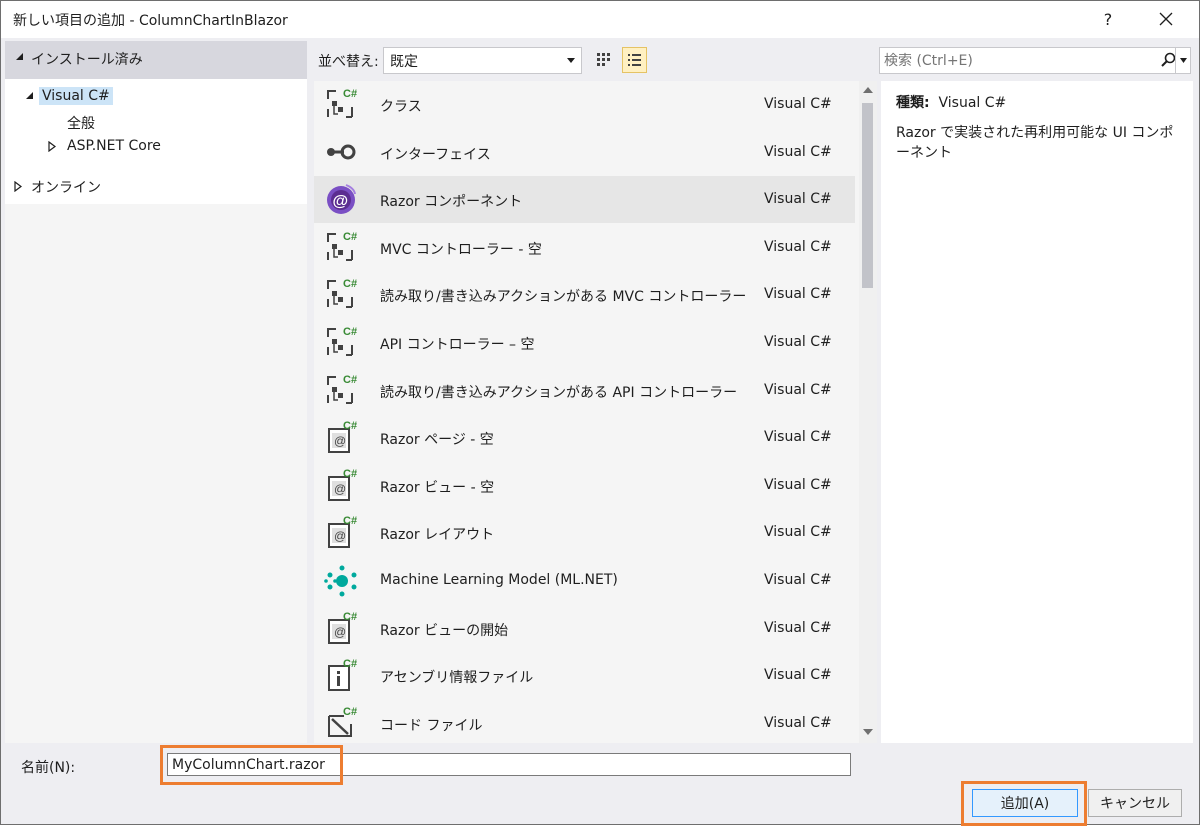 This screenshot has height=826, width=1200. What do you see at coordinates (437, 440) in the screenshot?
I see `template-name: Razor ページ - 空` at bounding box center [437, 440].